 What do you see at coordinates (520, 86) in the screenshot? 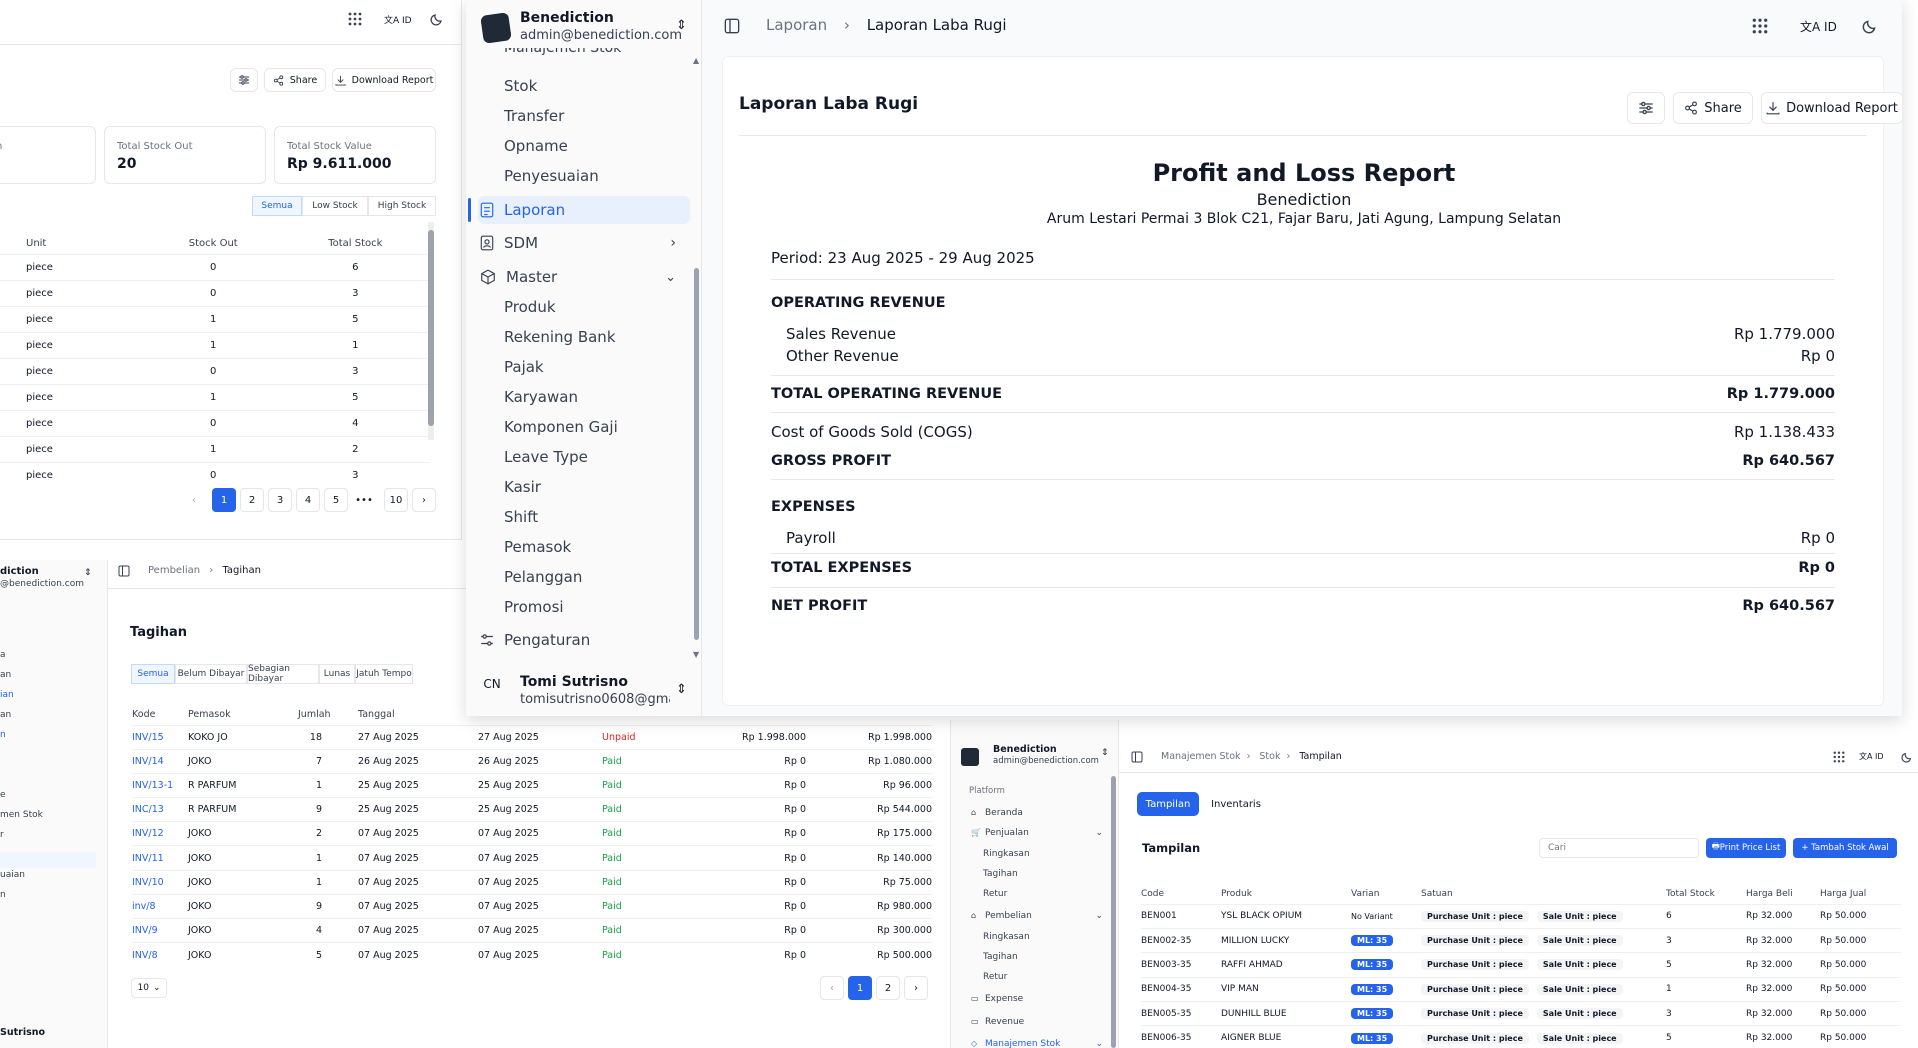
I see `nav-item: Stok` at bounding box center [520, 86].